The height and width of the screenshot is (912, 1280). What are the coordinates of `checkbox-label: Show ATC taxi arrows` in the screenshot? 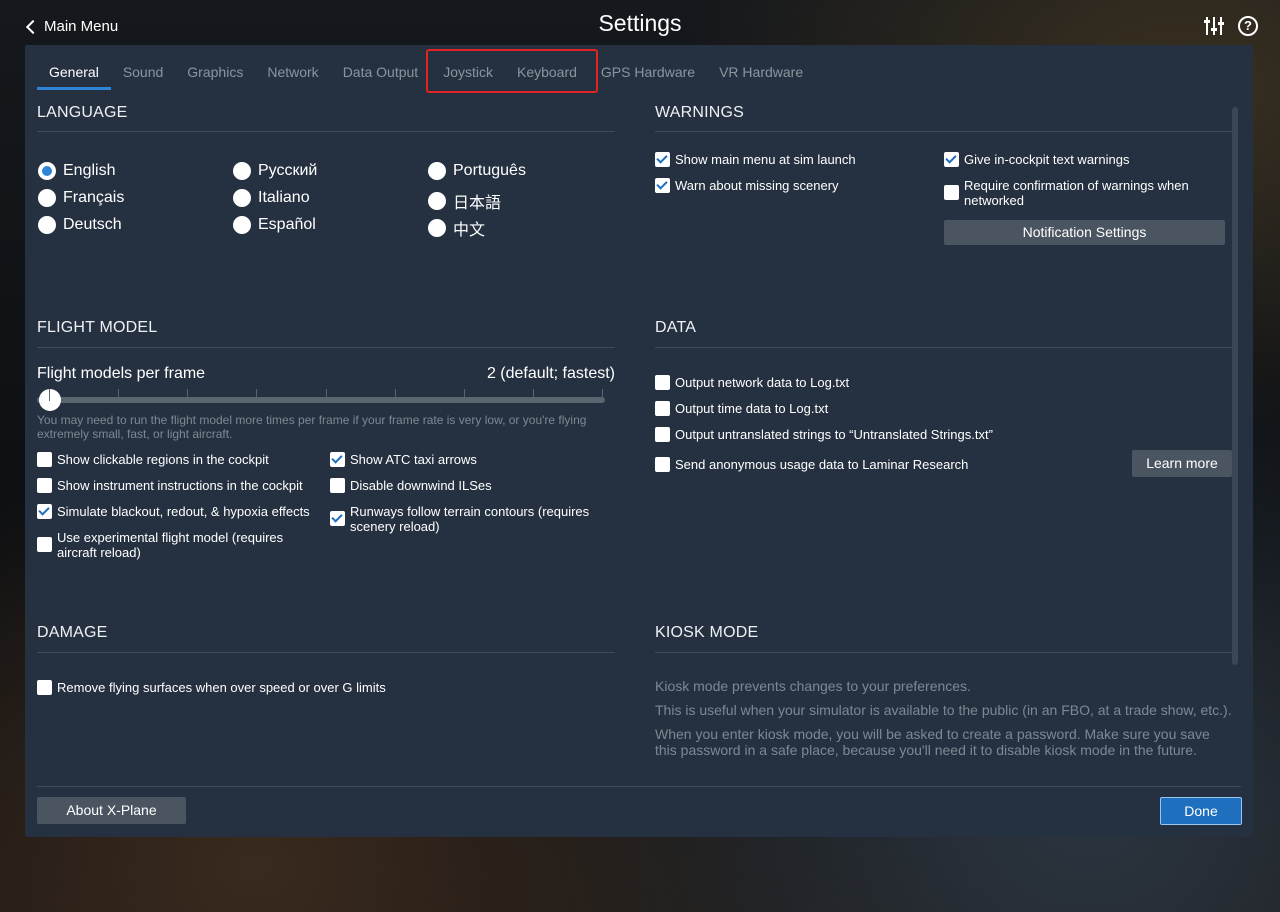 It's located at (413, 459).